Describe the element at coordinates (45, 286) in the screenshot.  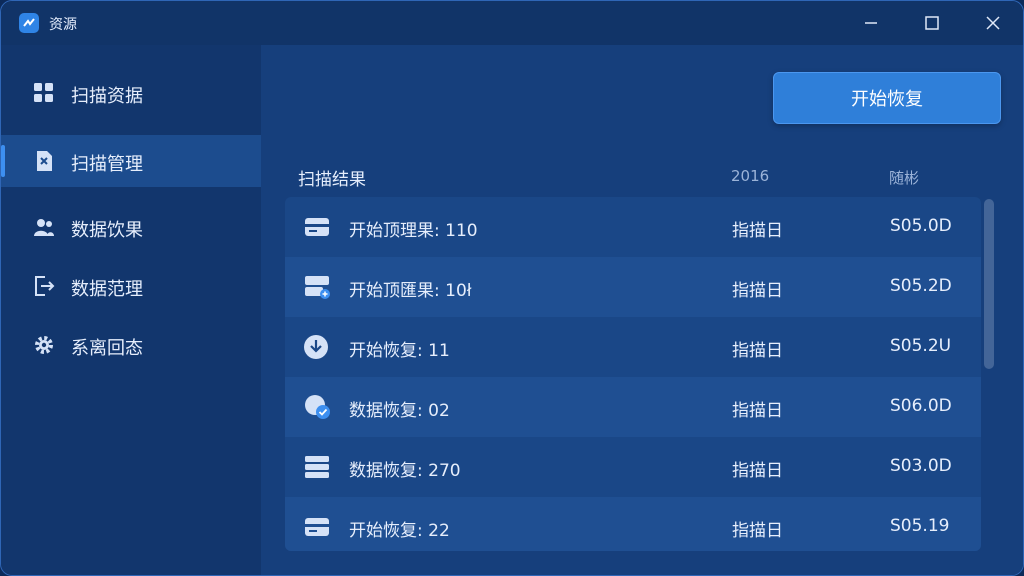
I see `export-icon` at that location.